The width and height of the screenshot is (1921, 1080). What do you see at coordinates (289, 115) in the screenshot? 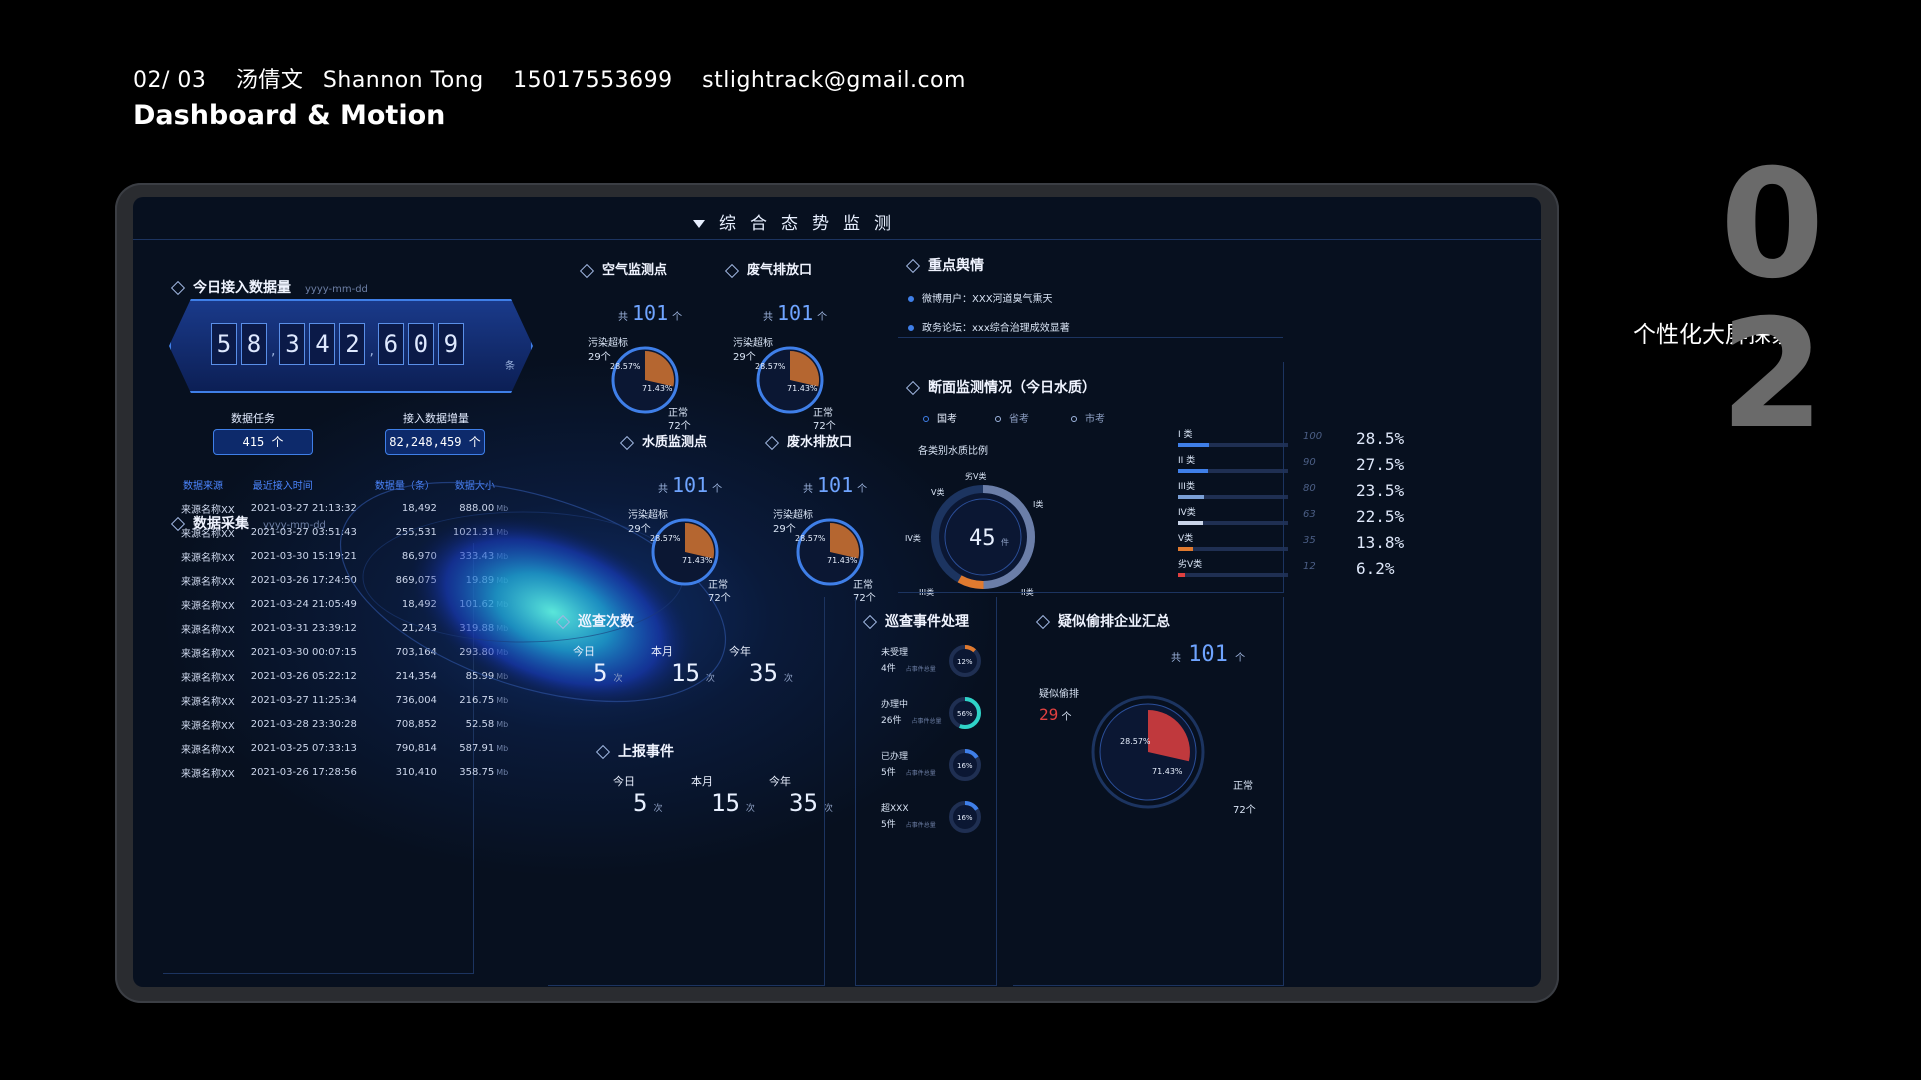
I see `page-title: Dashboard & Motion` at bounding box center [289, 115].